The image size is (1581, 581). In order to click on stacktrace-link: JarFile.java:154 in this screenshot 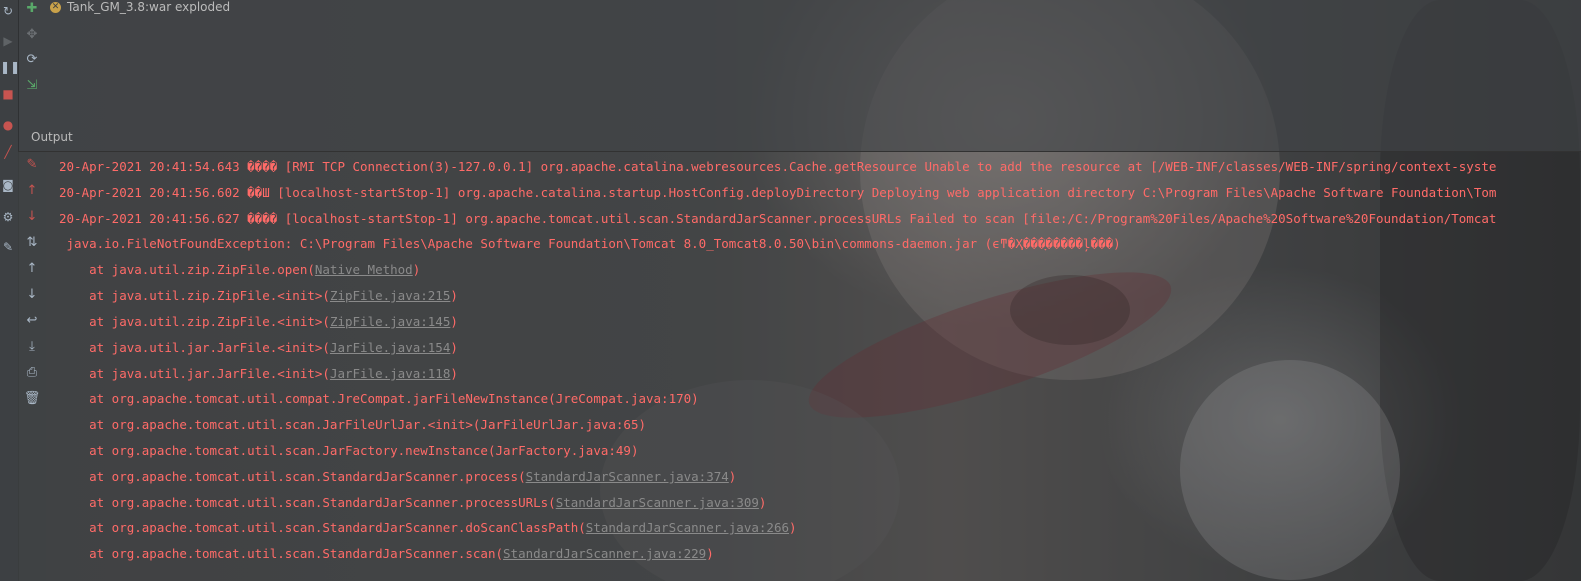, I will do `click(390, 347)`.